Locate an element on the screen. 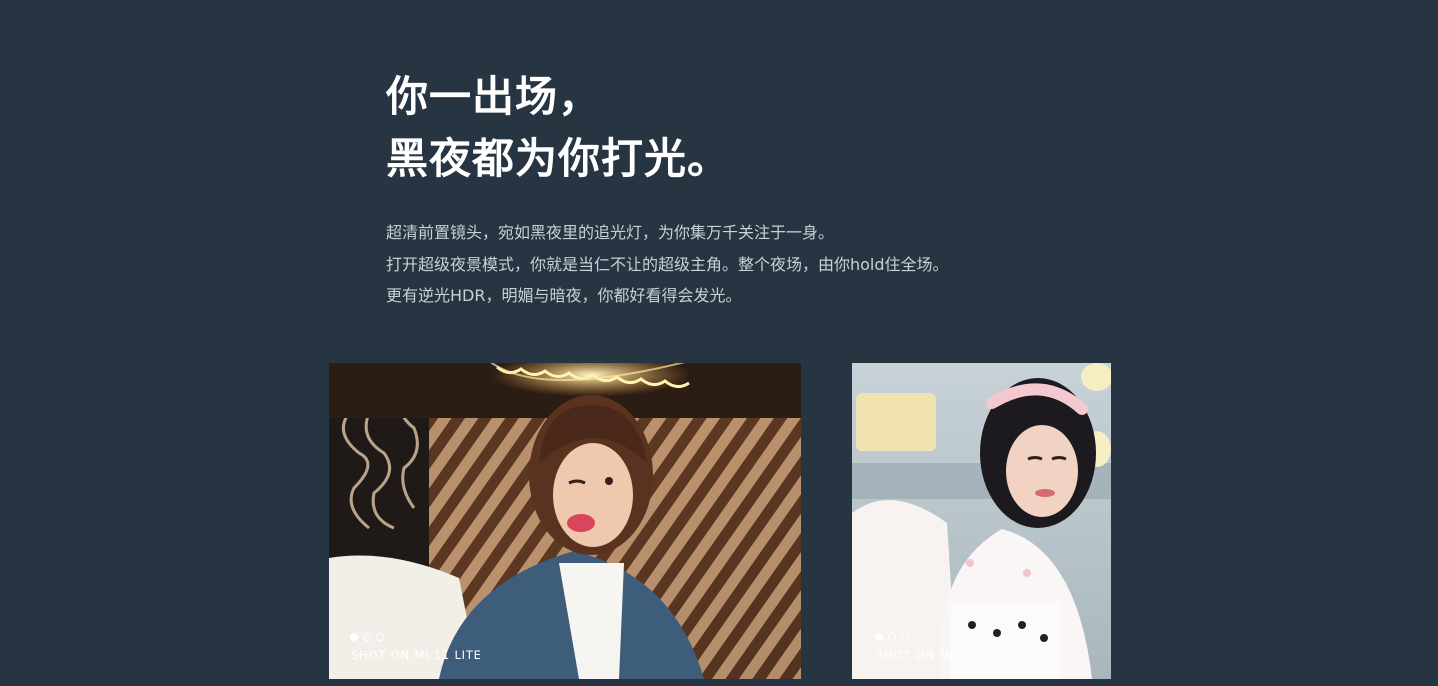 Image resolution: width=1438 pixels, height=686 pixels. photo-carousel-right: SHOT ON MI 11 LITE is located at coordinates (981, 521).